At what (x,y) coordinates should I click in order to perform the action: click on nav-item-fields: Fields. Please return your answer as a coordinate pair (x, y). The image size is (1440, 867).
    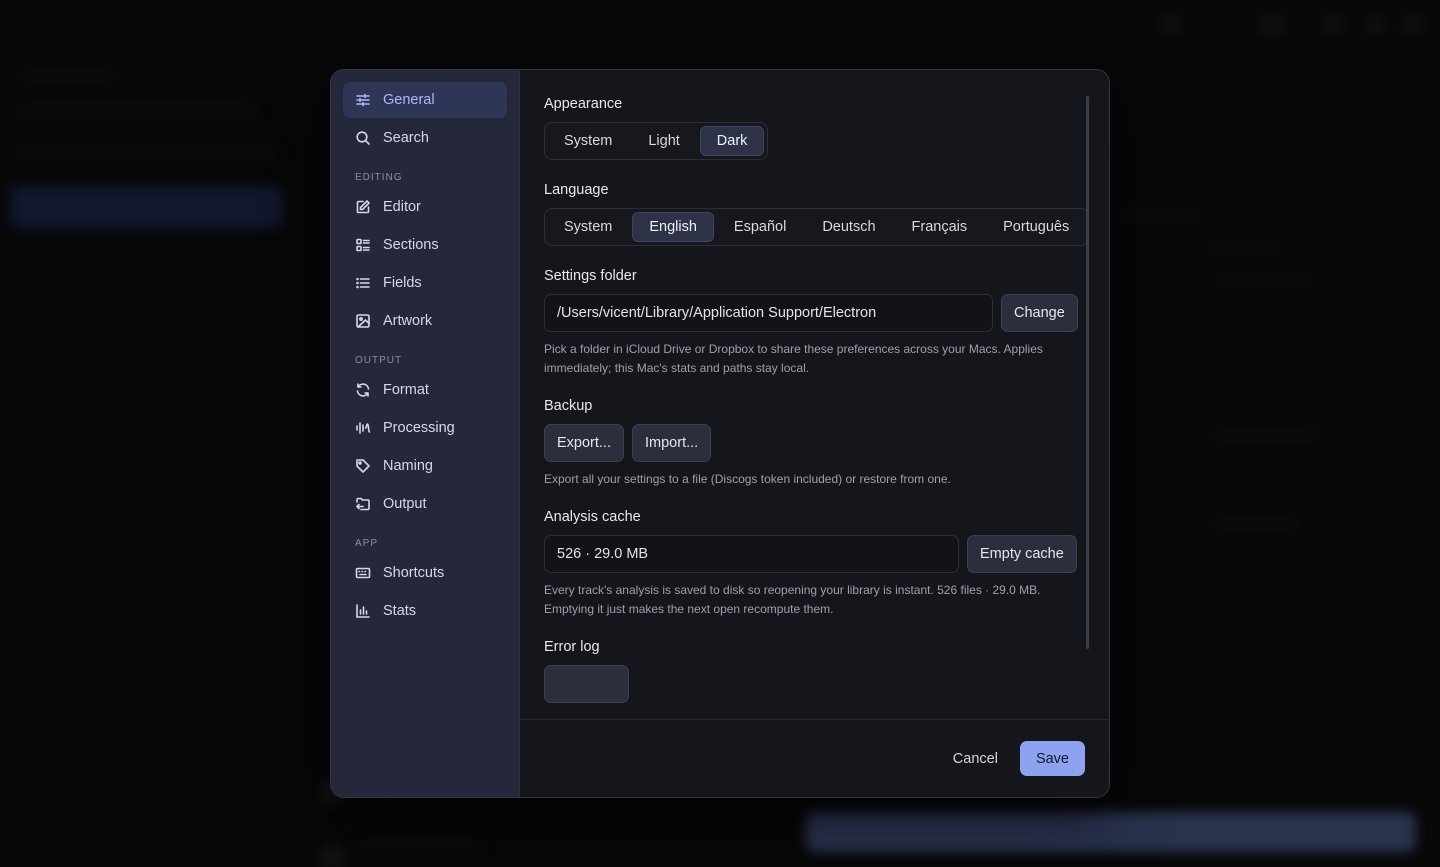
    Looking at the image, I should click on (425, 283).